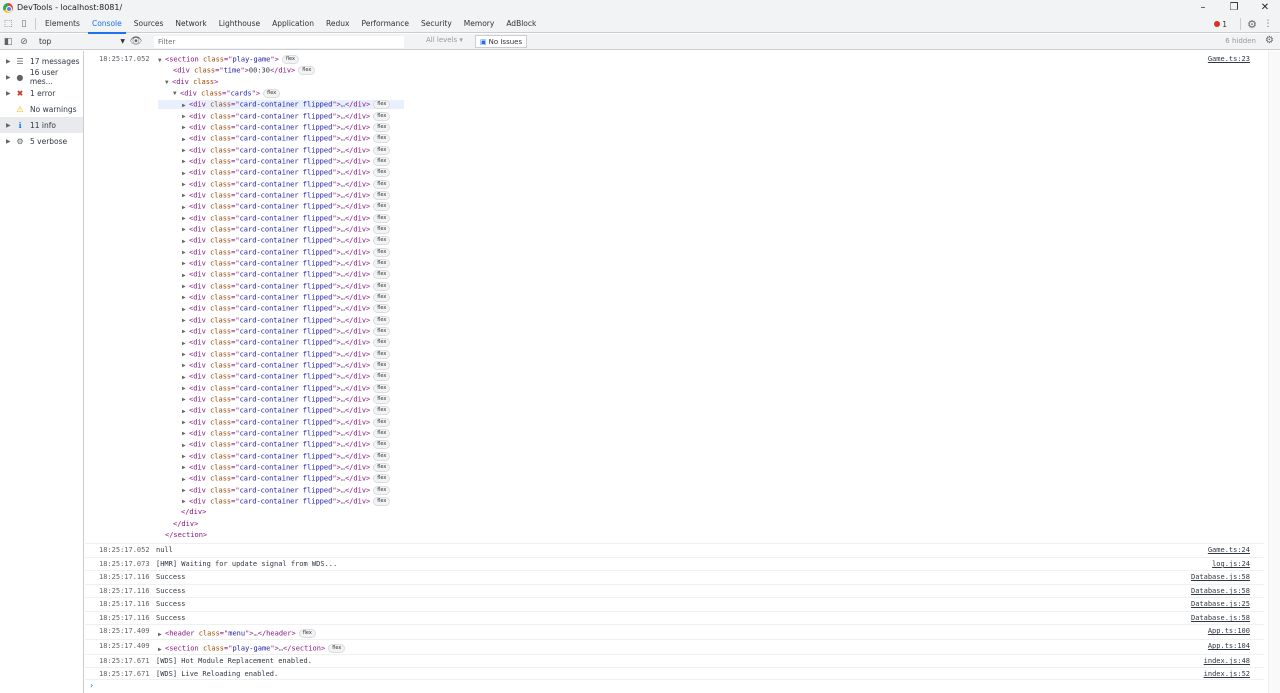 The height and width of the screenshot is (693, 1280). Describe the element at coordinates (436, 24) in the screenshot. I see `tab-security: Security` at that location.